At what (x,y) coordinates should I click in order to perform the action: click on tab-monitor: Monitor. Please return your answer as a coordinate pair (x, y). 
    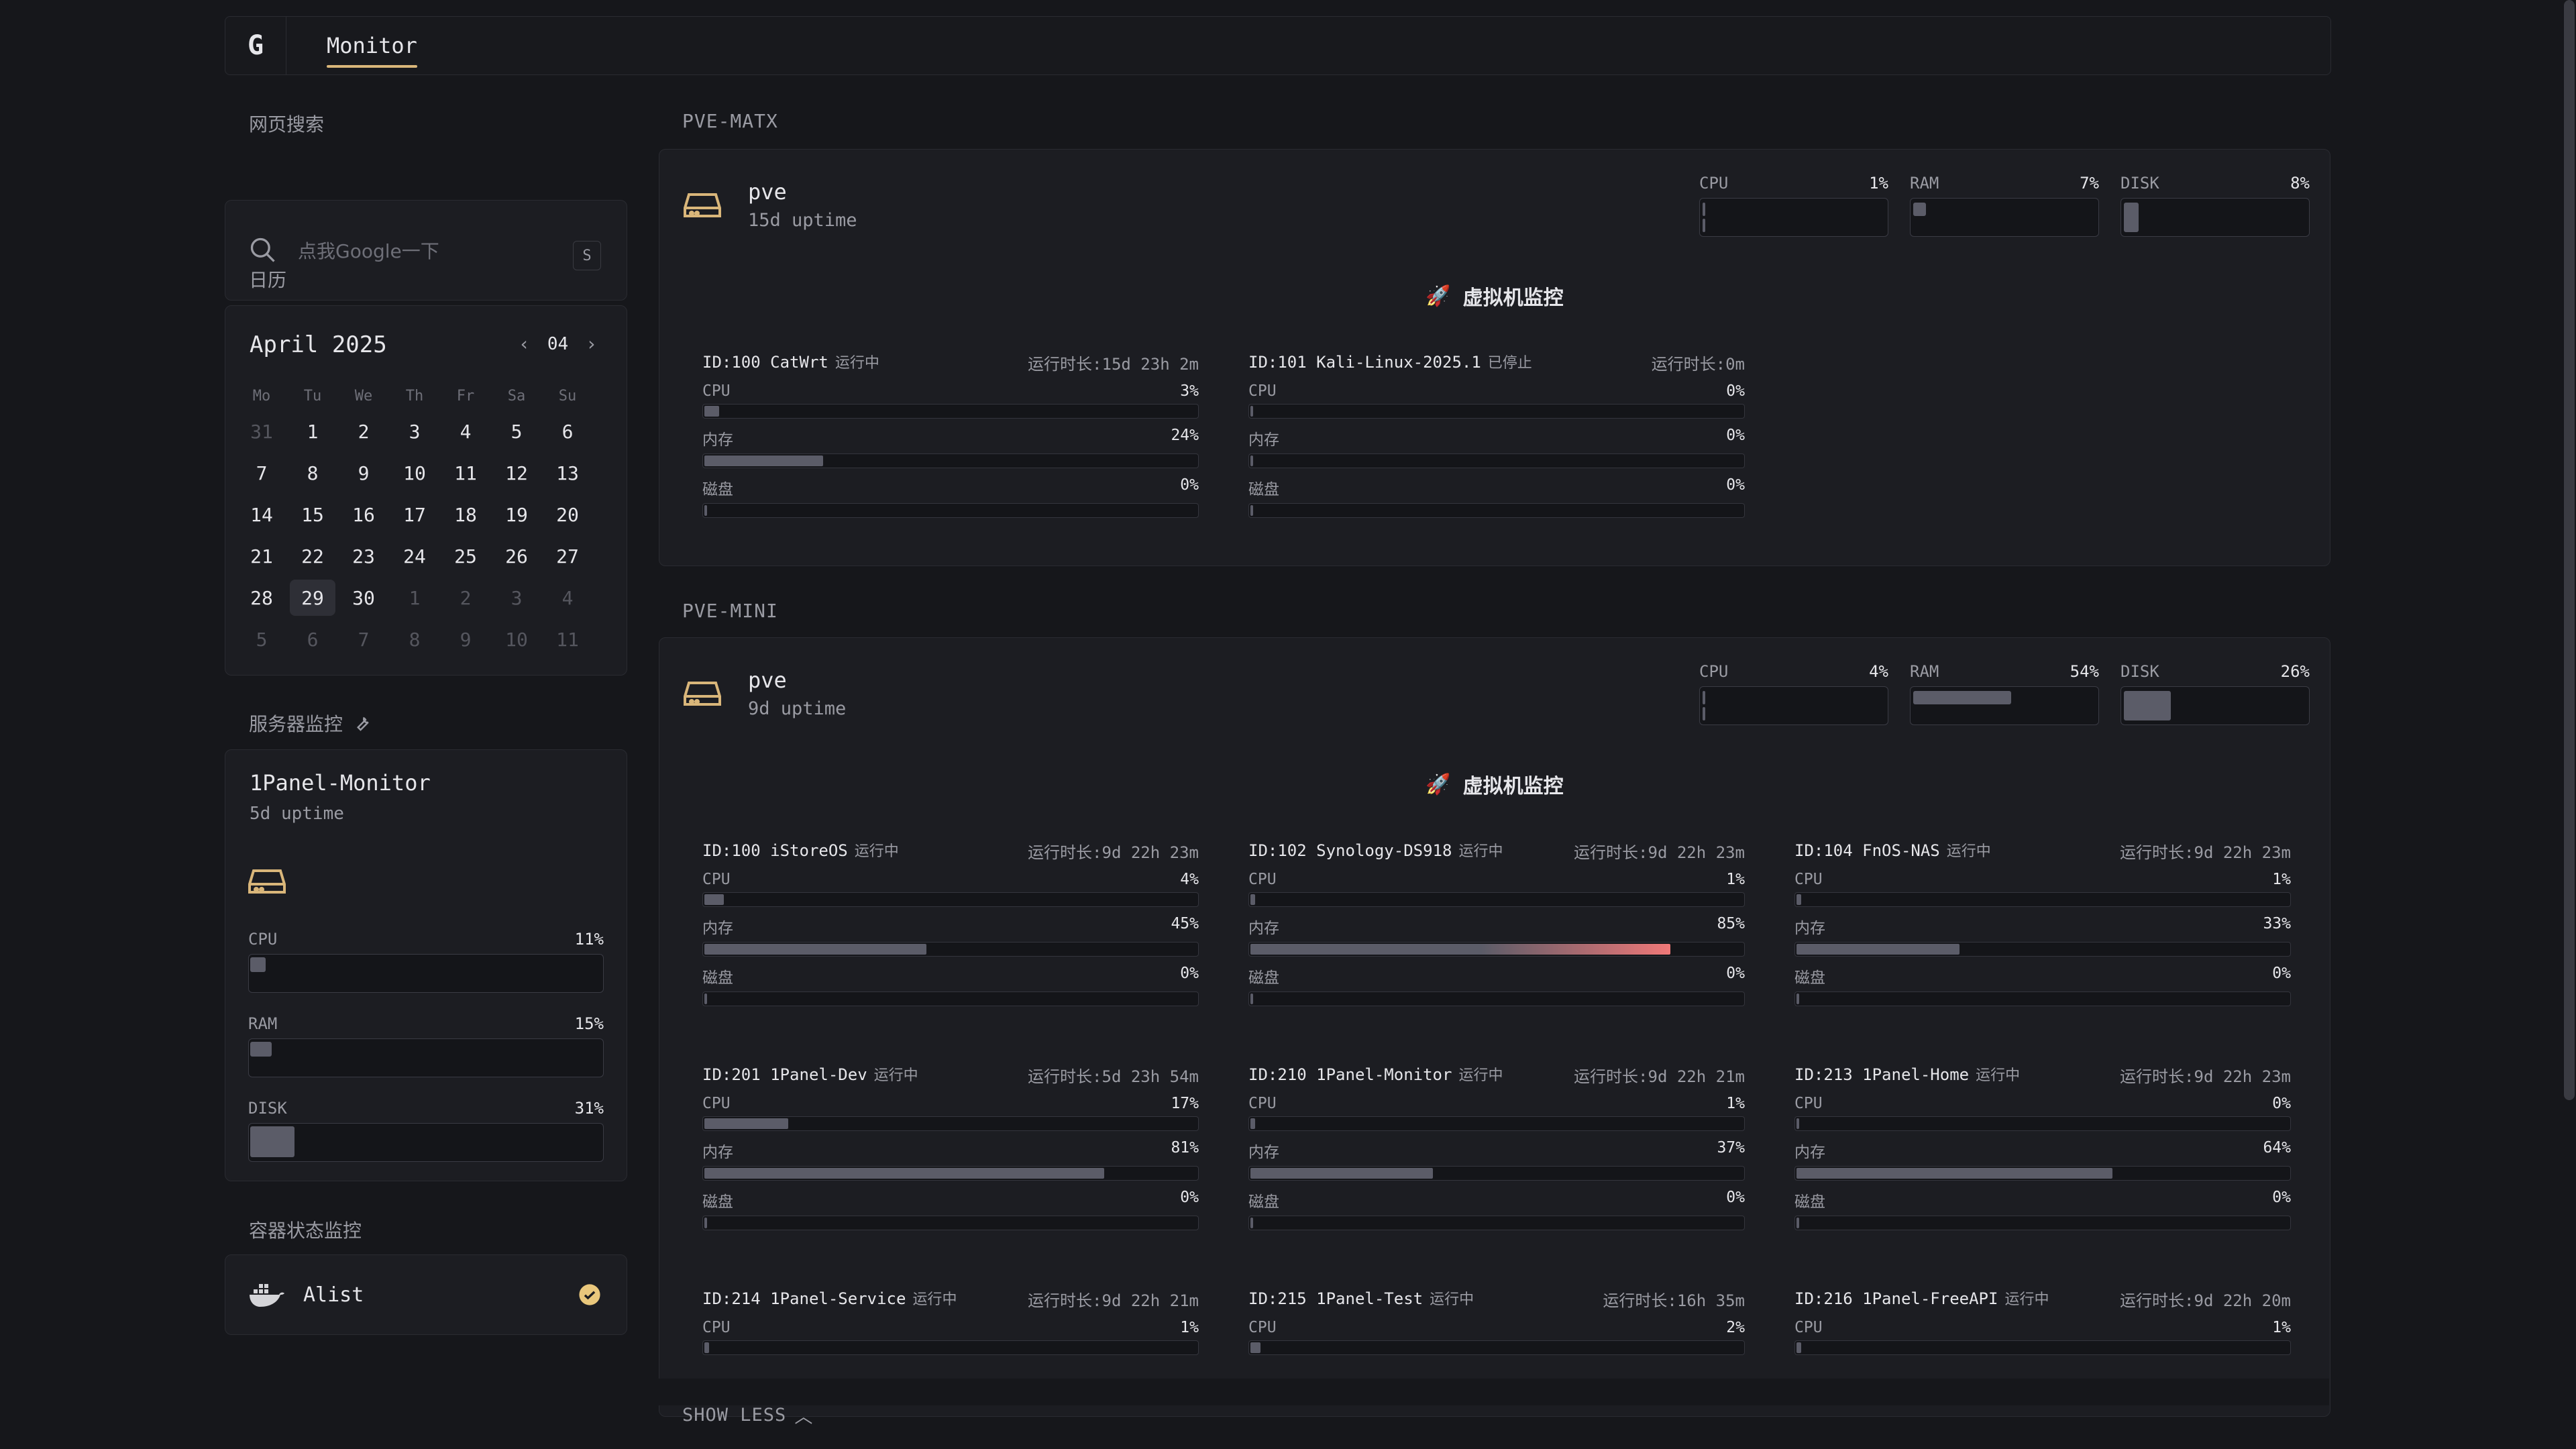
    Looking at the image, I should click on (372, 45).